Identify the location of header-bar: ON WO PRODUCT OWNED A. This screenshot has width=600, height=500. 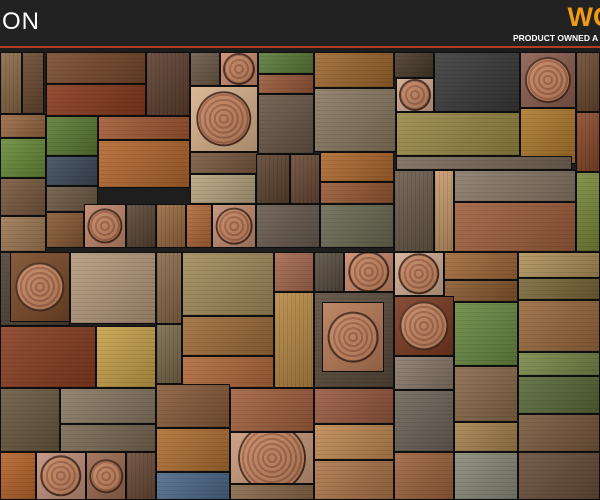
(300, 23).